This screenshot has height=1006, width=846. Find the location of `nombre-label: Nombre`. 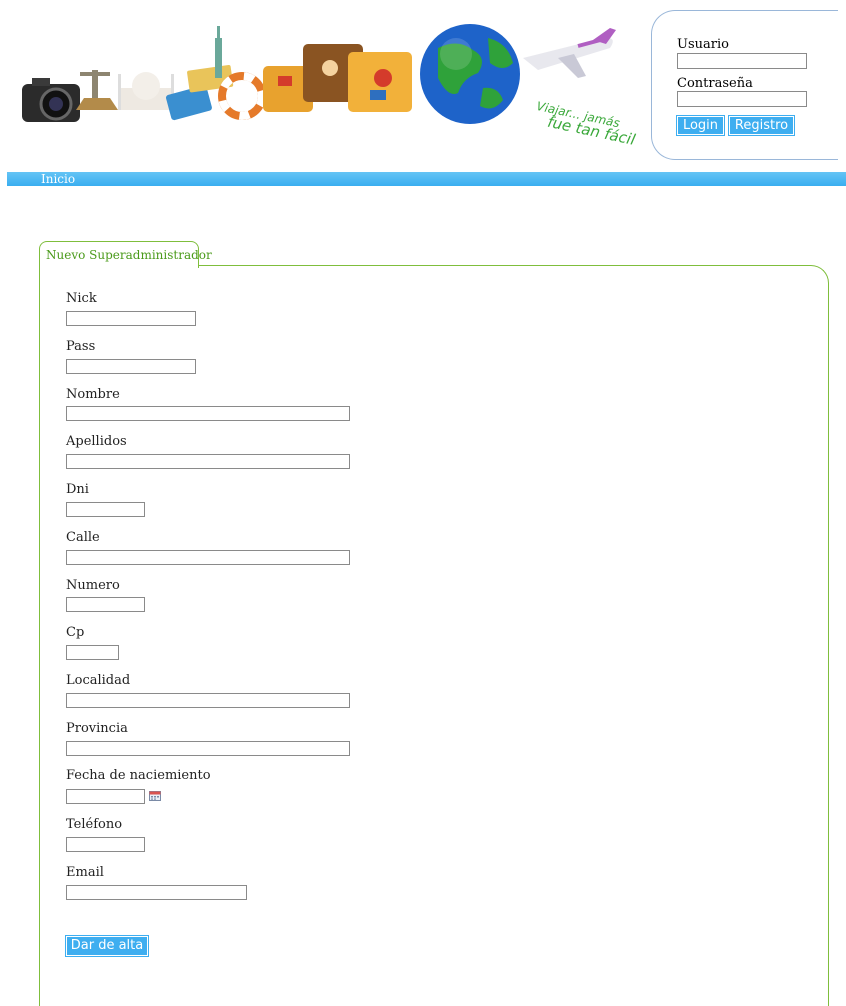

nombre-label: Nombre is located at coordinates (93, 394).